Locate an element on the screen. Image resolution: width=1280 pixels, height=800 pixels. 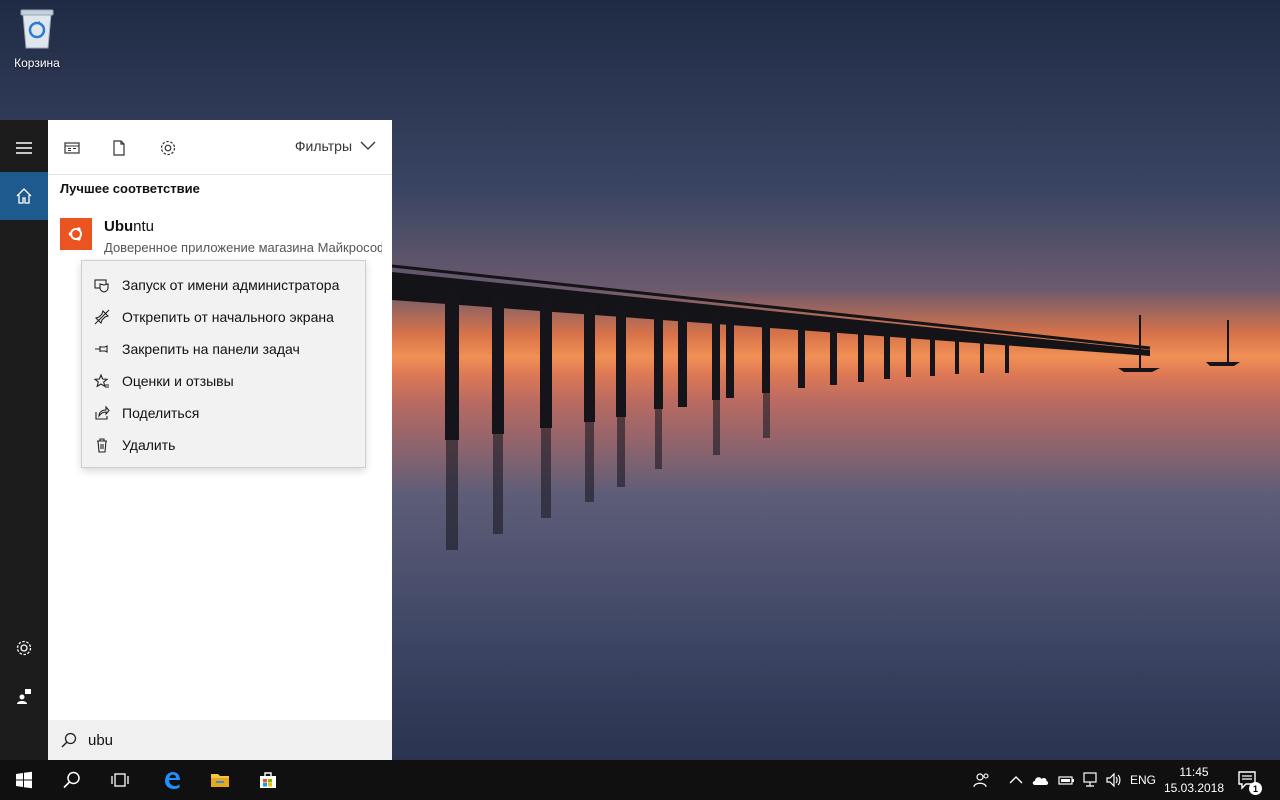
menu-item-run-as-admin: Запуск от имени администратора is located at coordinates (223, 285).